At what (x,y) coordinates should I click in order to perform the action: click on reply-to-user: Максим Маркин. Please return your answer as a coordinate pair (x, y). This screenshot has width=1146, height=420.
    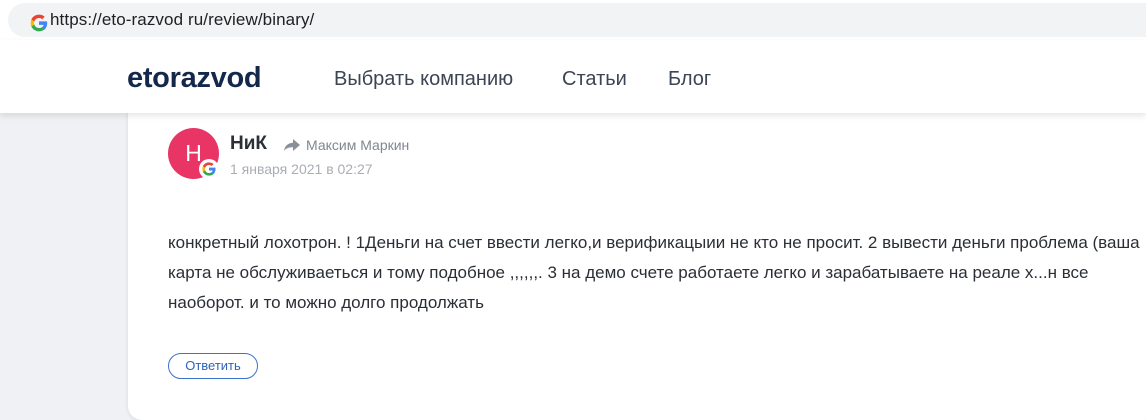
    Looking at the image, I should click on (357, 145).